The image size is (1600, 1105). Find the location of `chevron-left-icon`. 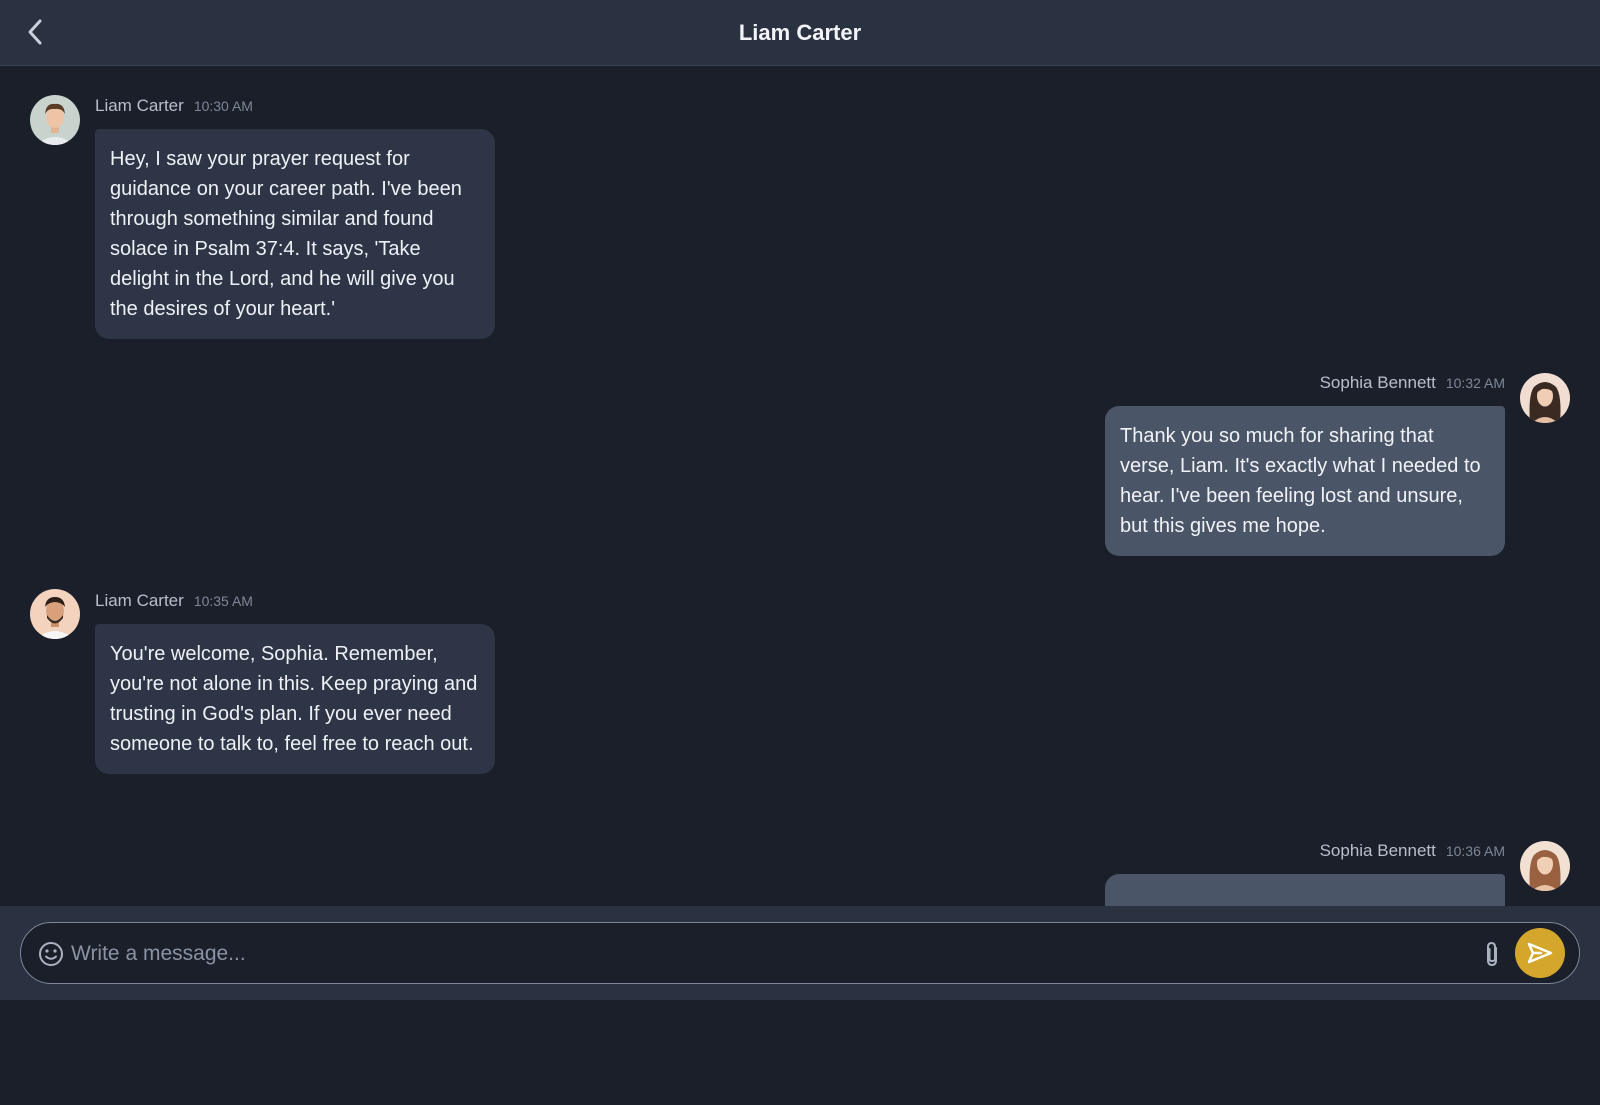

chevron-left-icon is located at coordinates (35, 32).